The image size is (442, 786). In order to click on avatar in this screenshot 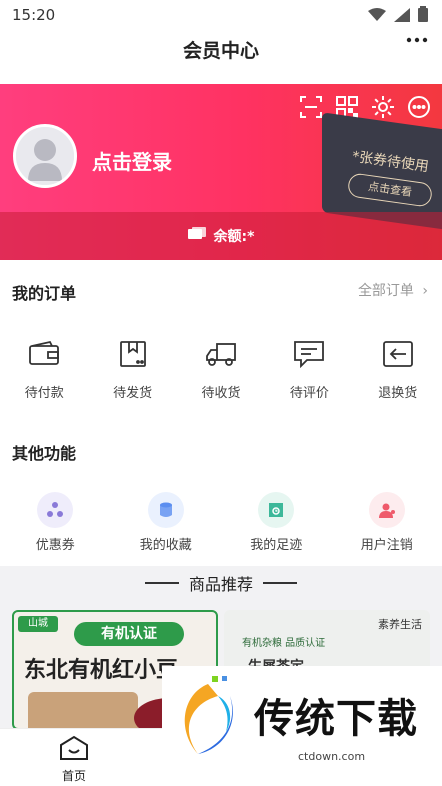, I will do `click(45, 156)`.